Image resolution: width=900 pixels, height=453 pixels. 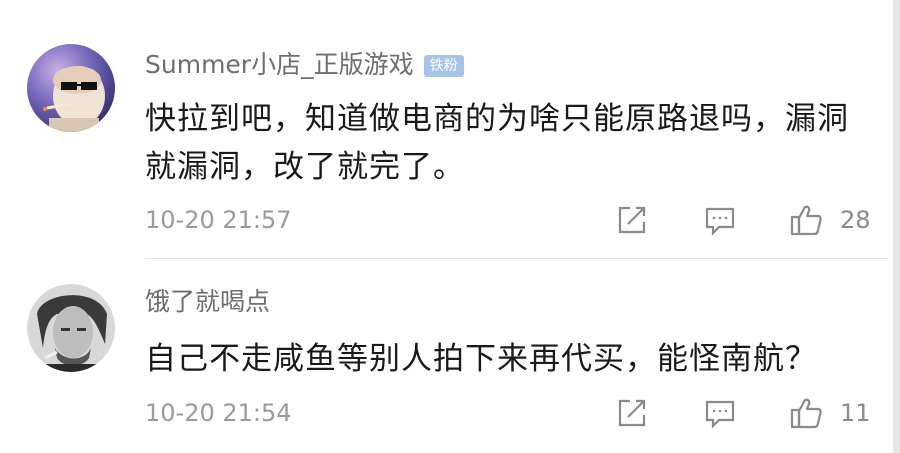 I want to click on username: 饿了就喝点, so click(x=207, y=302).